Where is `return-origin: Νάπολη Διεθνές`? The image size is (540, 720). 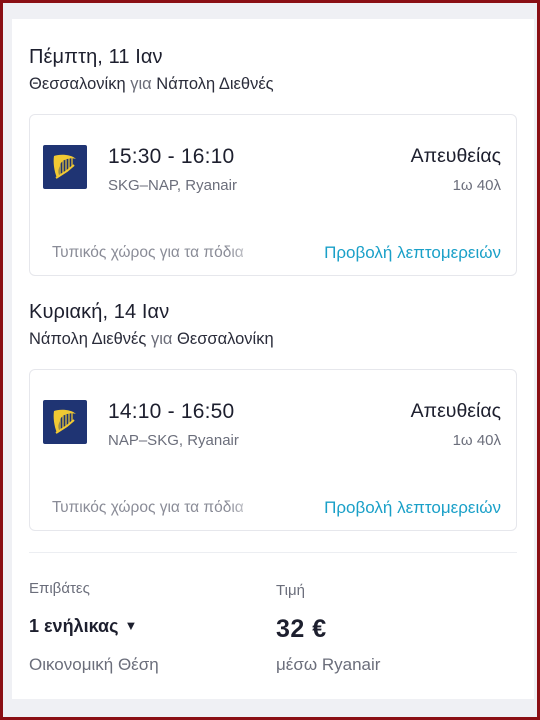 return-origin: Νάπολη Διεθνές is located at coordinates (88, 339).